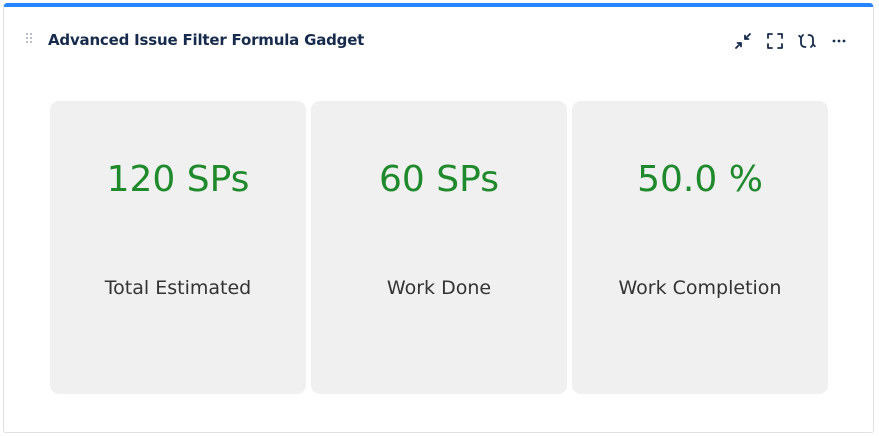 The height and width of the screenshot is (436, 879). I want to click on minimize-icon, so click(743, 41).